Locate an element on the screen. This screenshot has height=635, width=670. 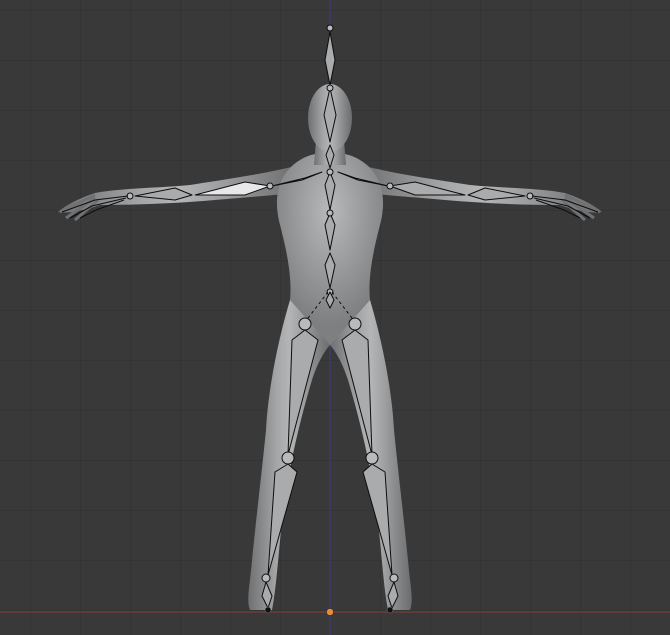
bone-joint-elbow-left is located at coordinates (270, 186).